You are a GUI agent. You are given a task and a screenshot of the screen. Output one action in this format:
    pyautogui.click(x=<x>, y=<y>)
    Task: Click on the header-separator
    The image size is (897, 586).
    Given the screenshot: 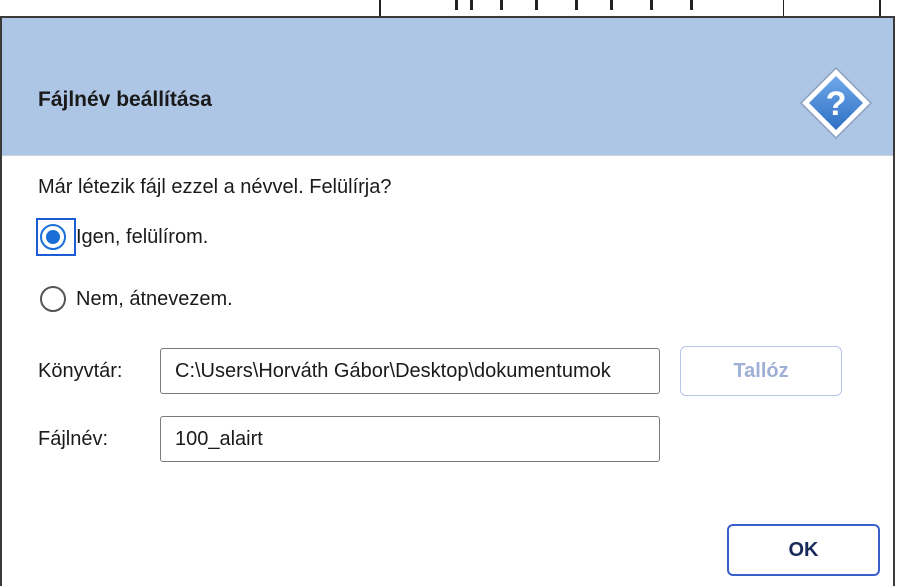 What is the action you would take?
    pyautogui.click(x=447, y=155)
    